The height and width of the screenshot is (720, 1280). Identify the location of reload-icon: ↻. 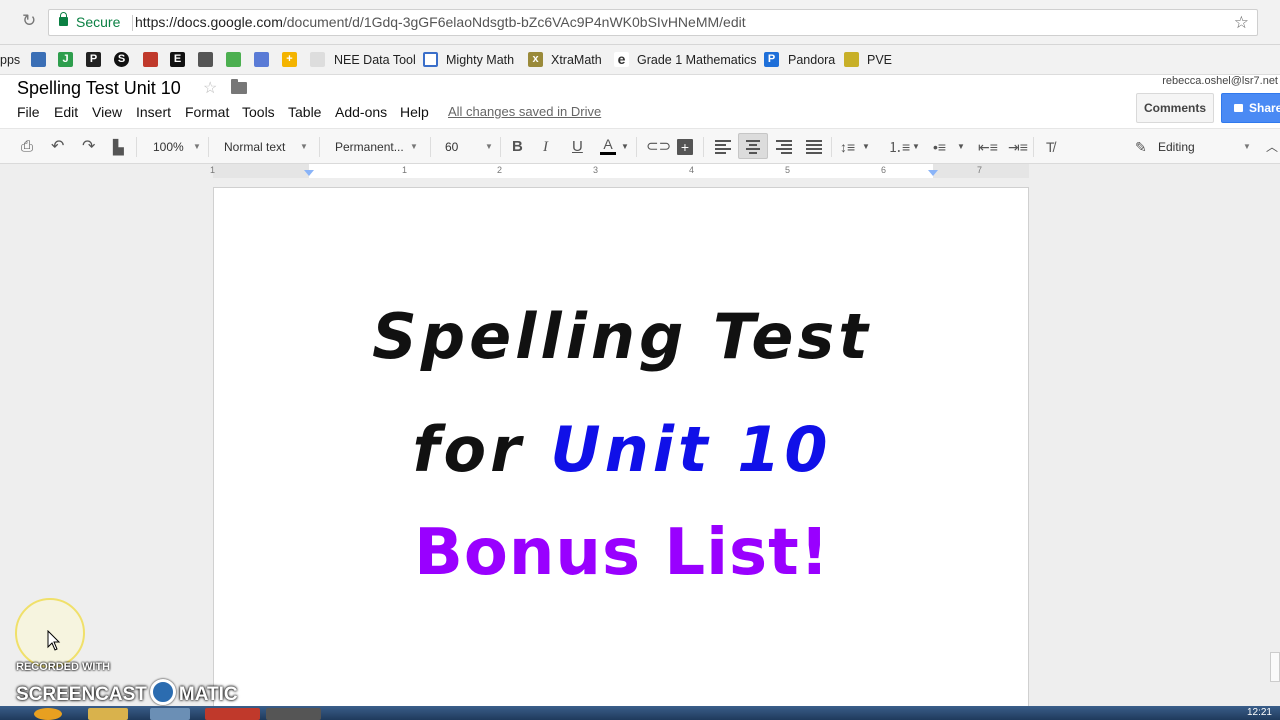
(29, 21).